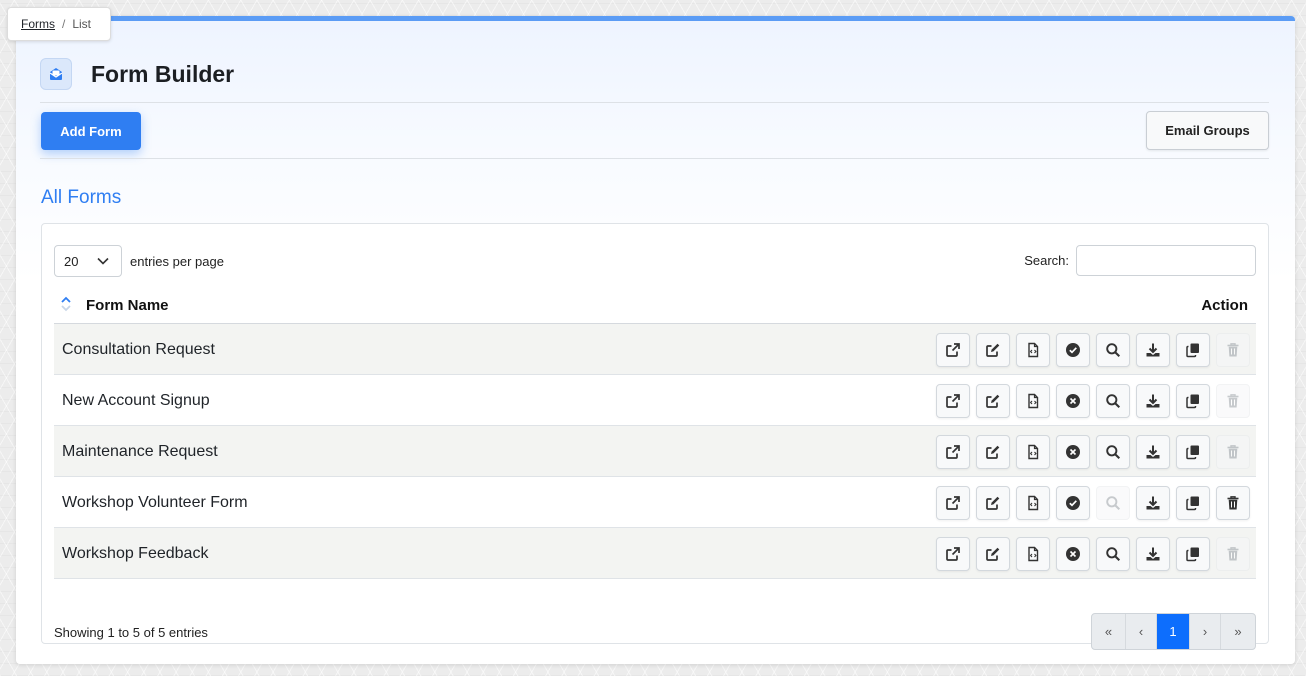 The width and height of the screenshot is (1306, 676). What do you see at coordinates (1207, 130) in the screenshot?
I see `email-groups-button: Email Groups` at bounding box center [1207, 130].